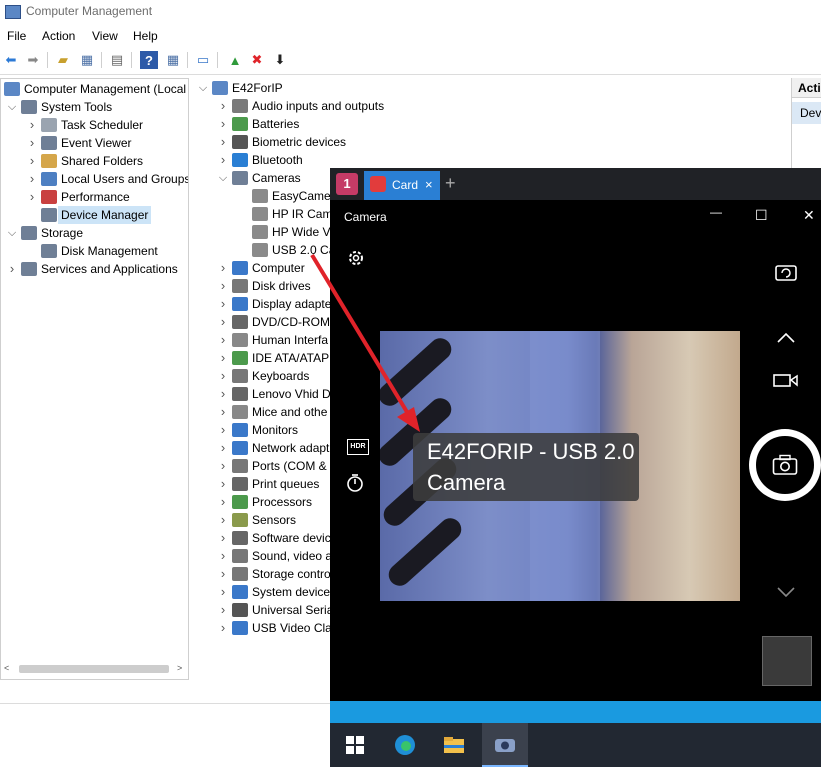 Image resolution: width=821 pixels, height=768 pixels. Describe the element at coordinates (450, 183) in the screenshot. I see `new-tab-icon: +` at that location.